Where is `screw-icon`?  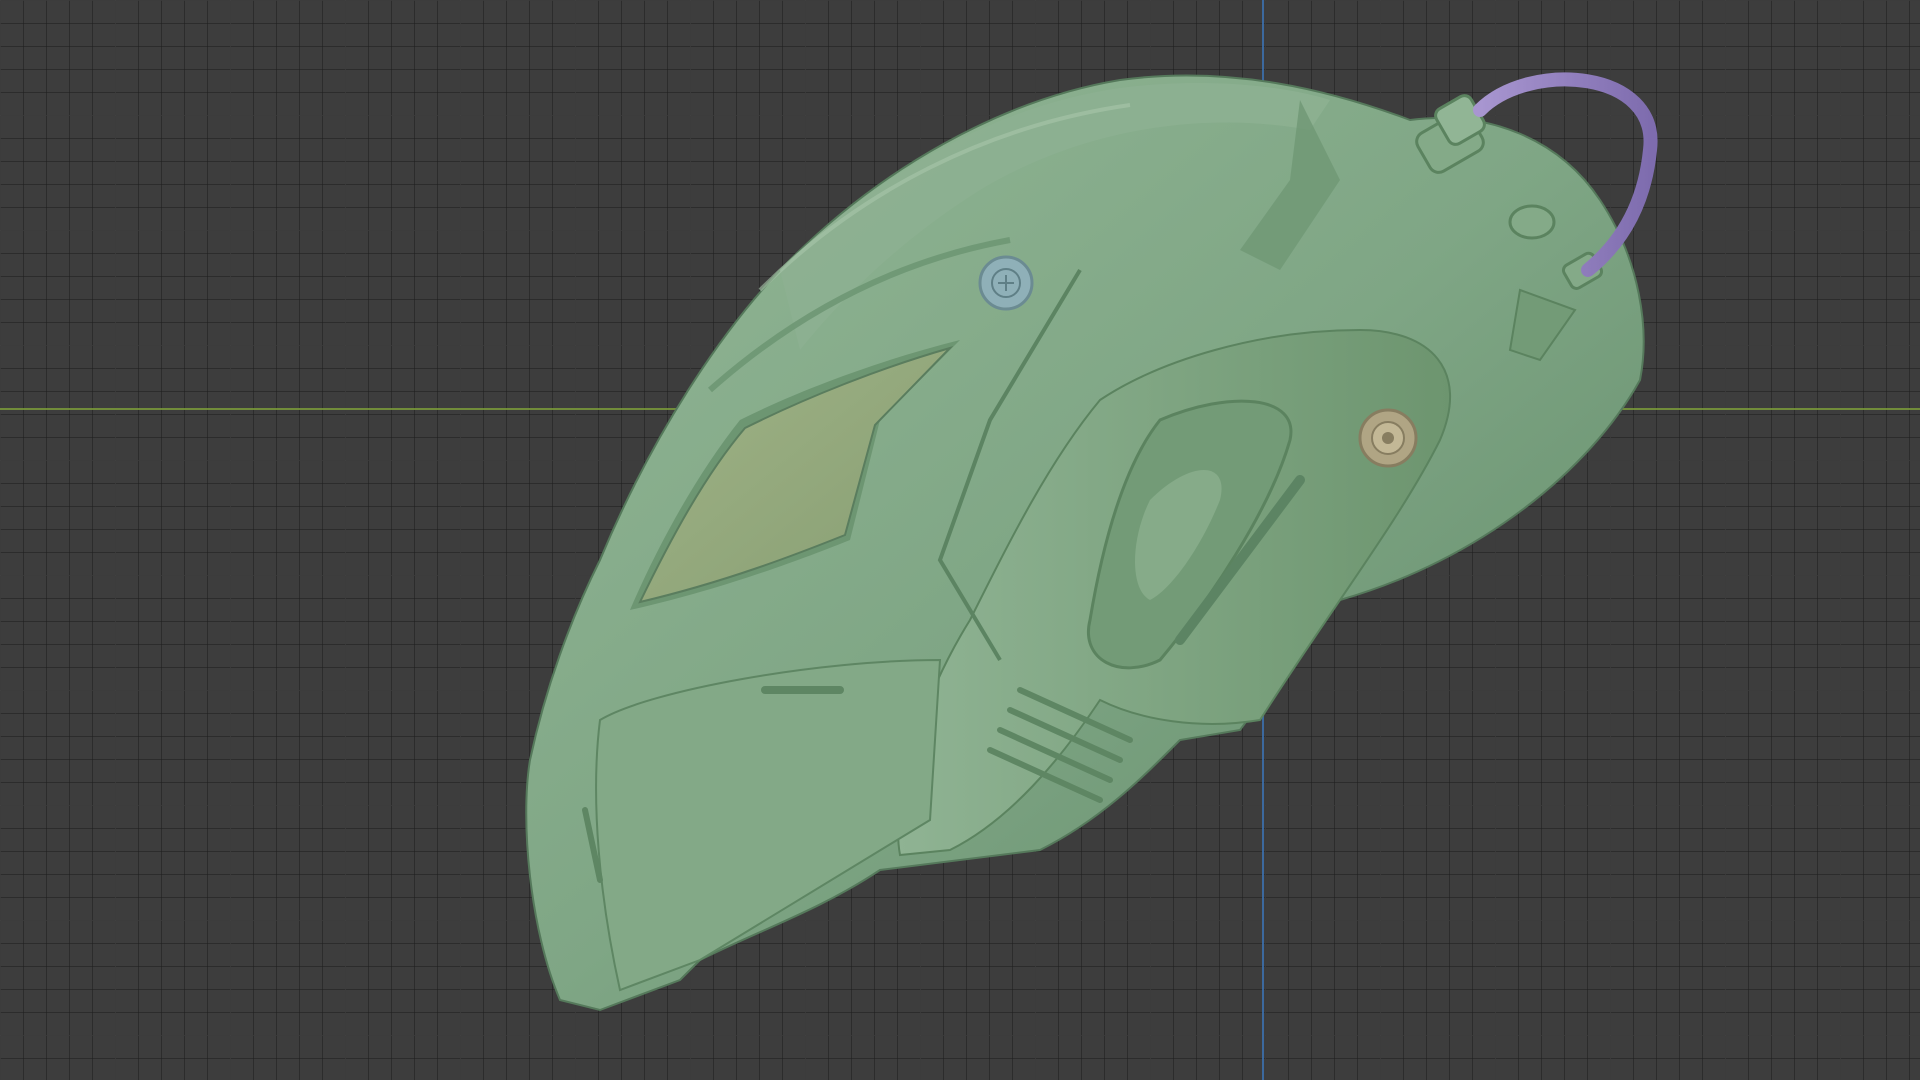
screw-icon is located at coordinates (1006, 283).